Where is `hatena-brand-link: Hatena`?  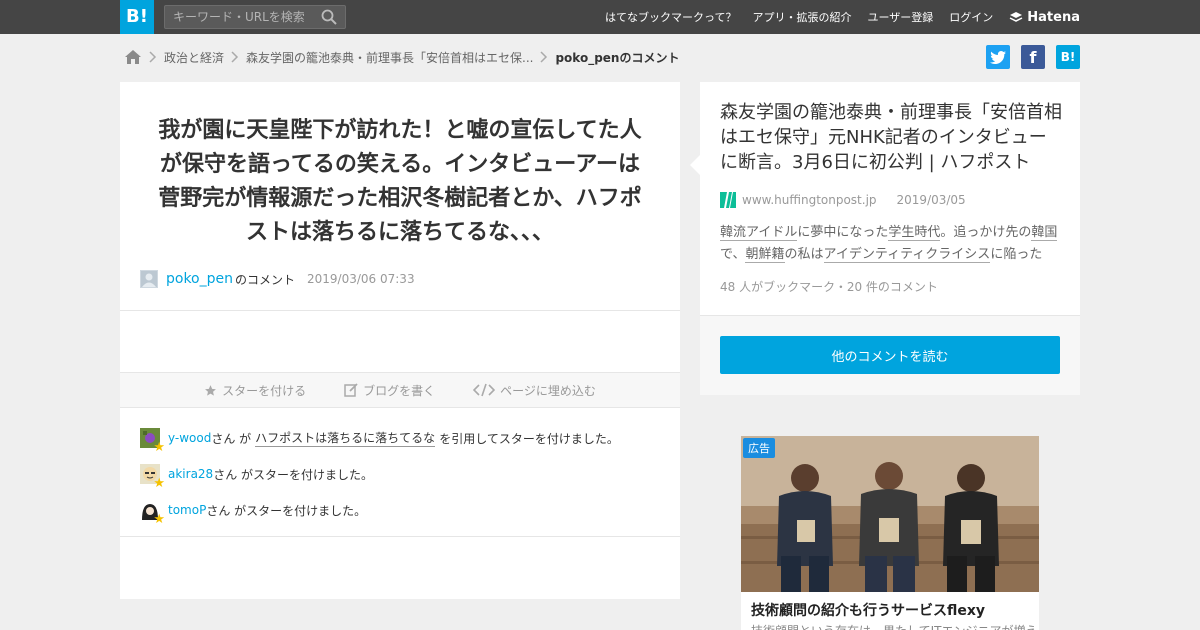 hatena-brand-link: Hatena is located at coordinates (1044, 17).